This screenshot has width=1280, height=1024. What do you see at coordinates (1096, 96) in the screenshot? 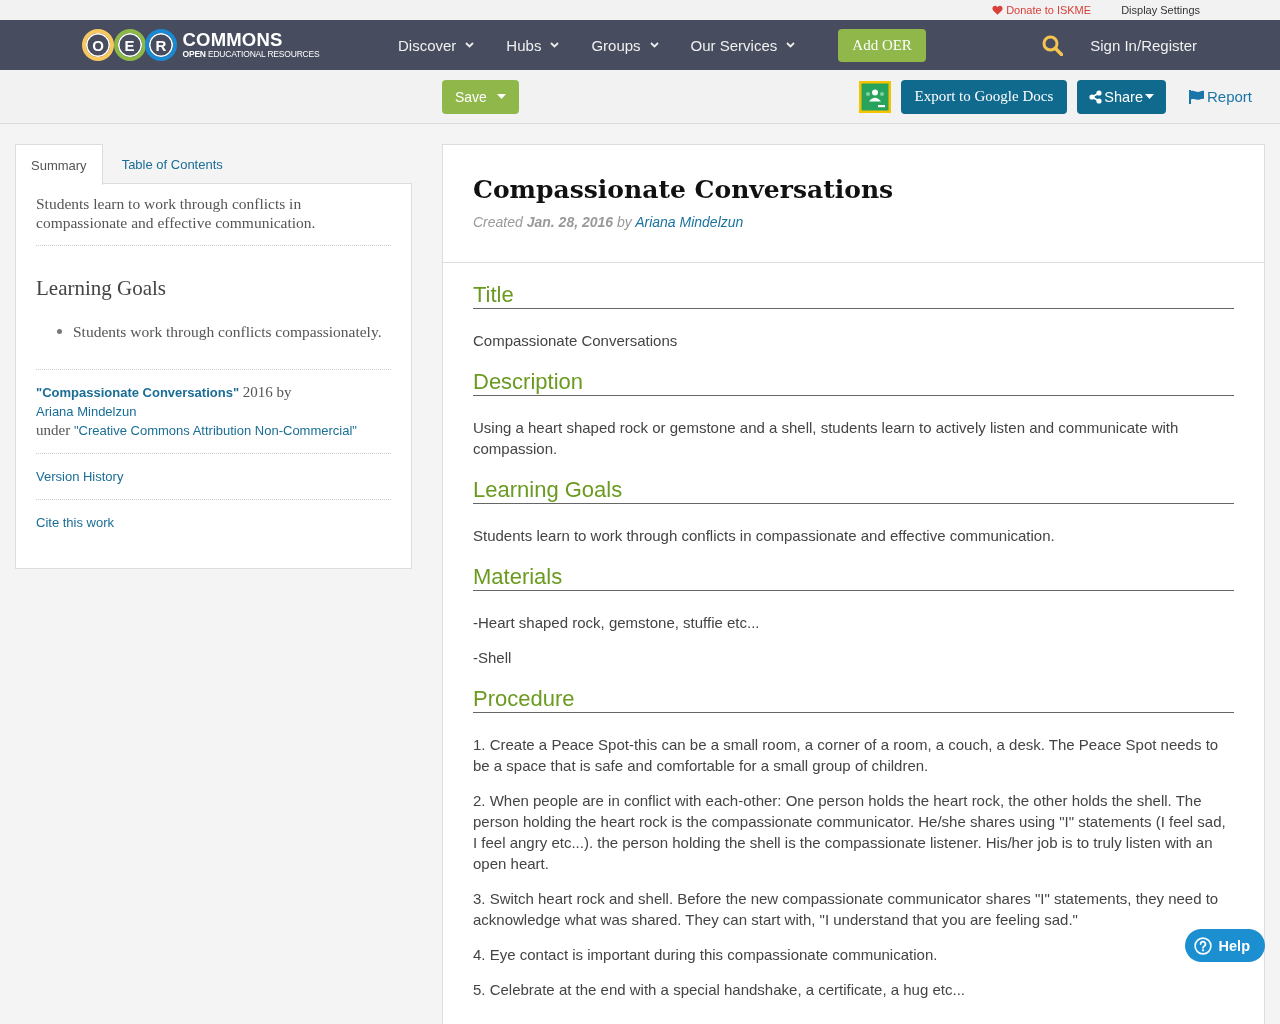
I see `share-icon` at bounding box center [1096, 96].